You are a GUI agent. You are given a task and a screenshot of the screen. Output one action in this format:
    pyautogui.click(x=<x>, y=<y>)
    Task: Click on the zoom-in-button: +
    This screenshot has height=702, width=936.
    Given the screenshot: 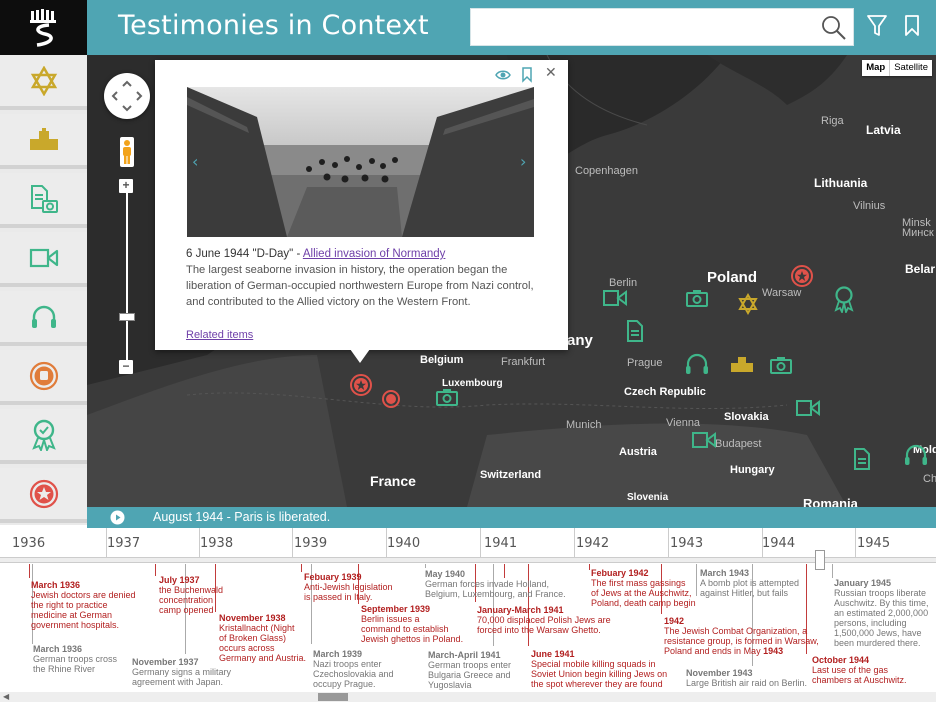 What is the action you would take?
    pyautogui.click(x=126, y=186)
    